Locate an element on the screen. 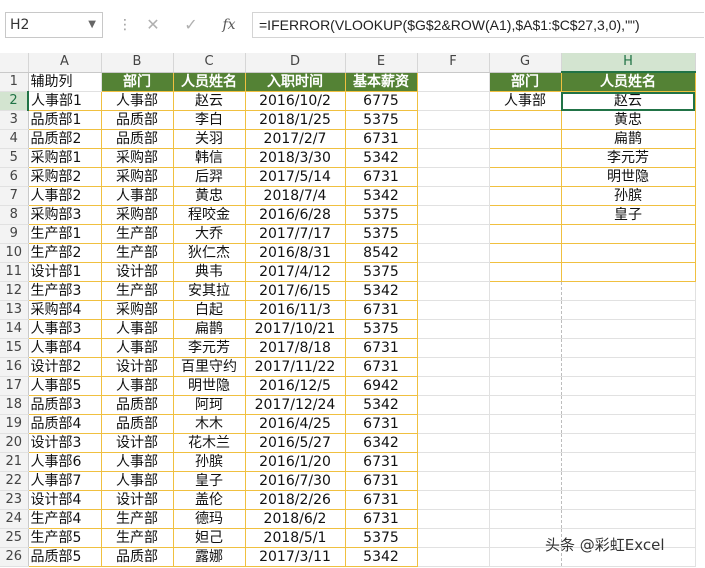 This screenshot has width=705, height=568. cell-b15: 人事部 is located at coordinates (137, 348).